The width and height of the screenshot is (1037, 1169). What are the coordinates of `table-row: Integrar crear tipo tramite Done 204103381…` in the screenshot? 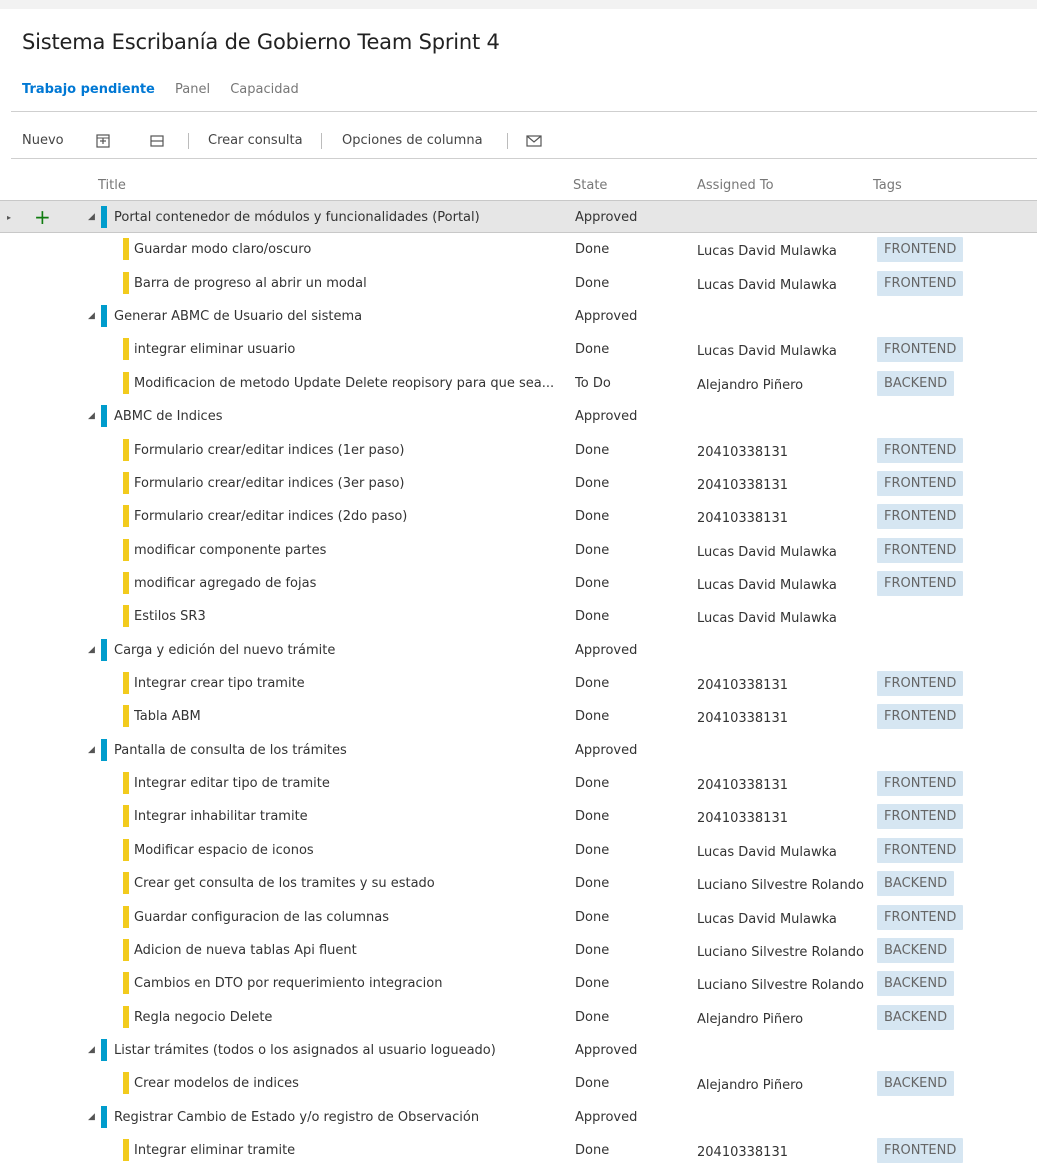 It's located at (518, 683).